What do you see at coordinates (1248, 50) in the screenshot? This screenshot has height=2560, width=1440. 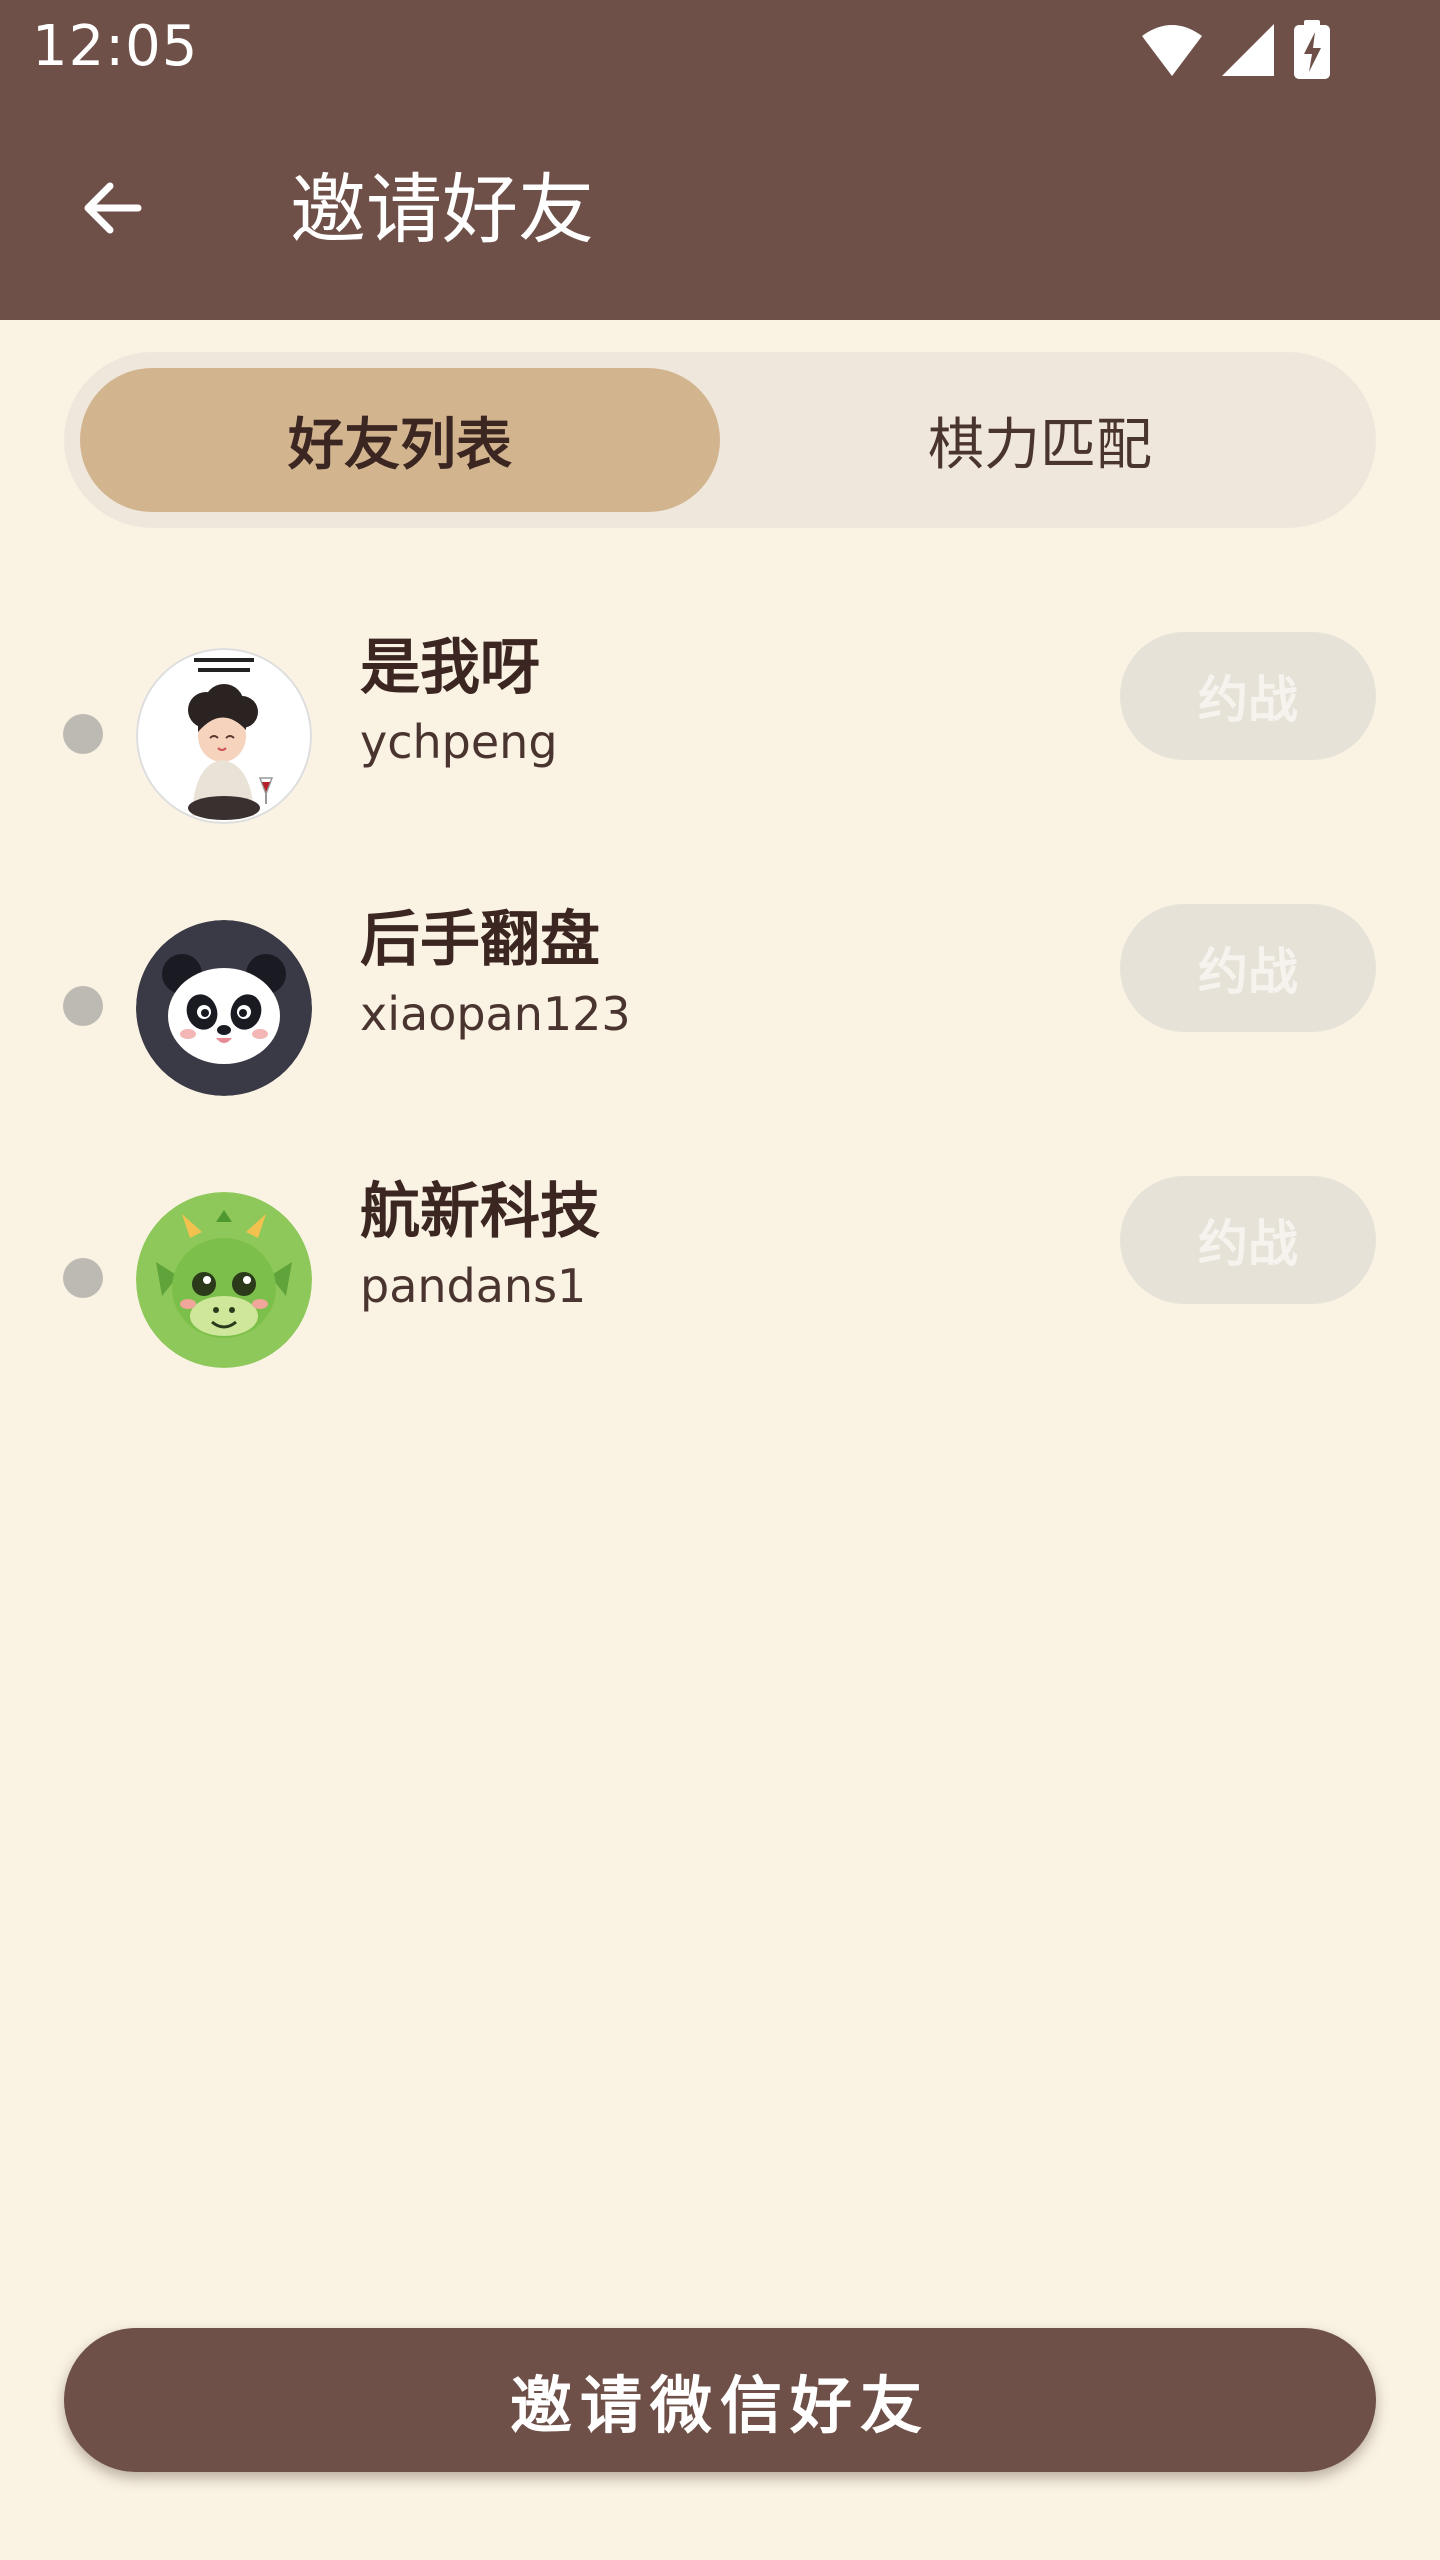 I see `signal-icon` at bounding box center [1248, 50].